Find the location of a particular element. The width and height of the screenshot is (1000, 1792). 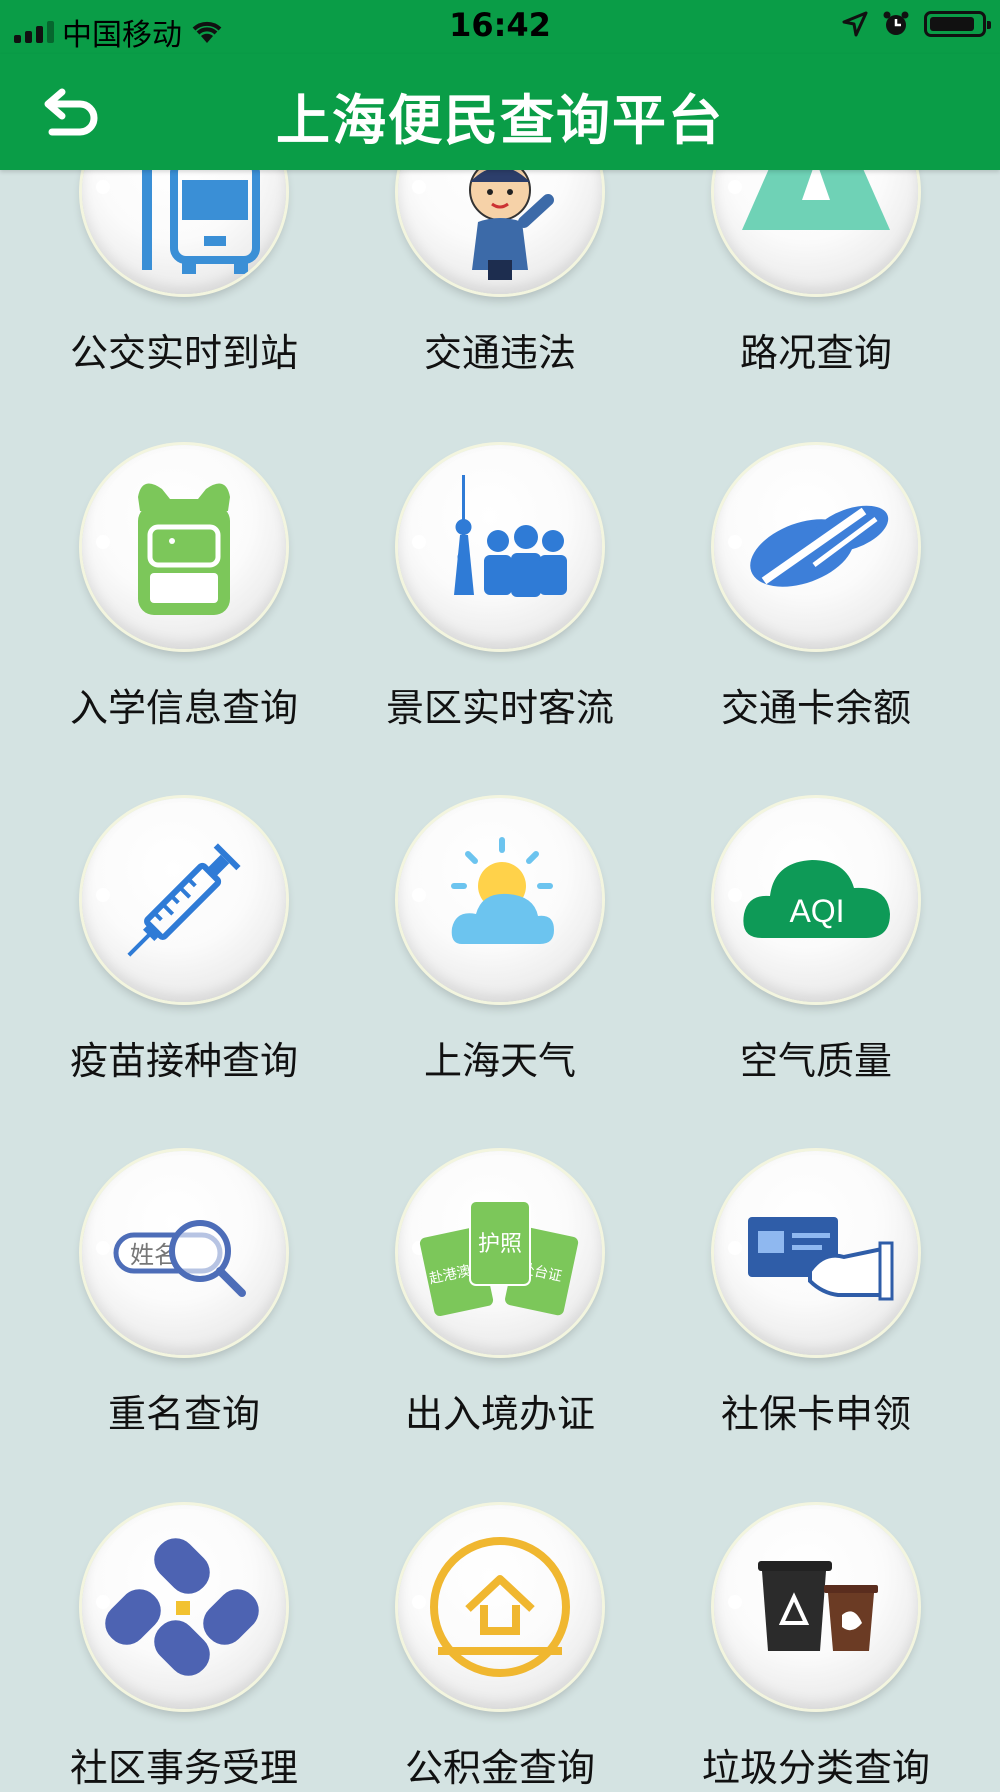

service-housing-fund: 公积金查询 is located at coordinates (500, 1647).